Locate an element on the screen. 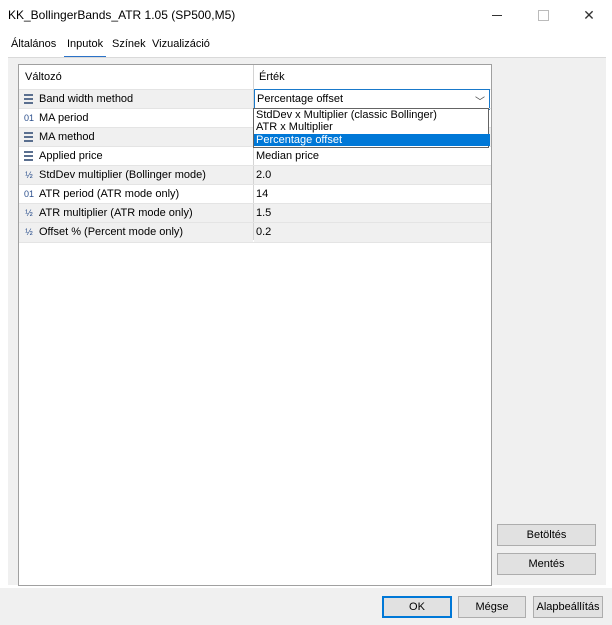 The width and height of the screenshot is (612, 625). reset-defaults-button: Alapbeállítás is located at coordinates (568, 607).